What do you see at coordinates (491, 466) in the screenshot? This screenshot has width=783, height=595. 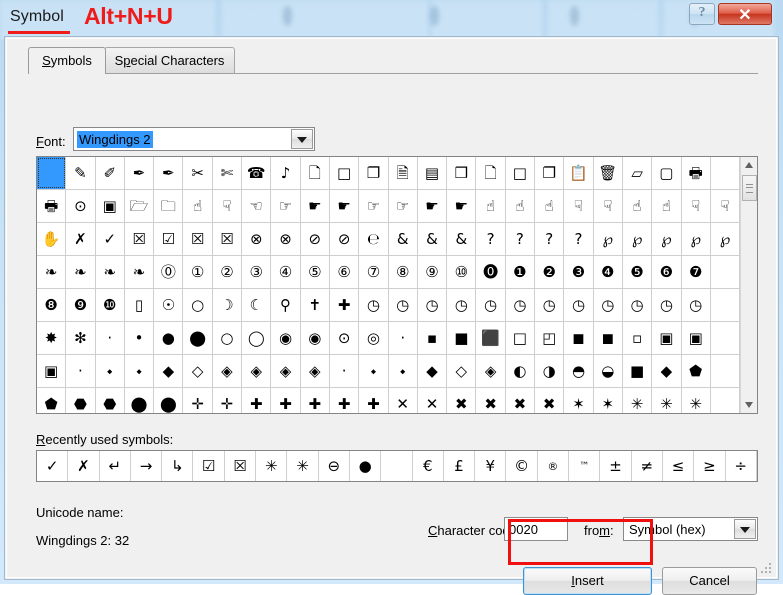 I see `recent-symbol-cell: ¥` at bounding box center [491, 466].